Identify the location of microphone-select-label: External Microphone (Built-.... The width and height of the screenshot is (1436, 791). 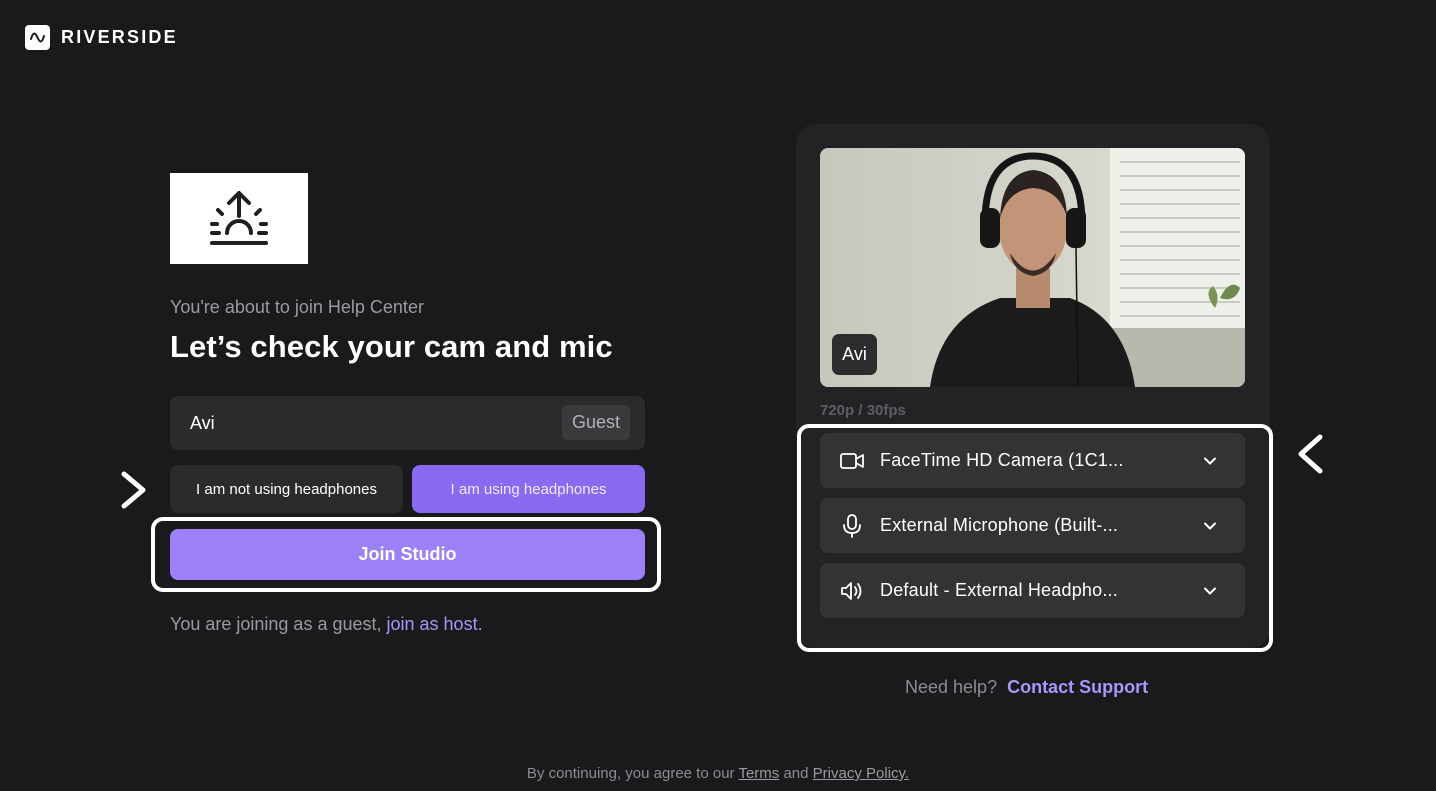
(999, 525).